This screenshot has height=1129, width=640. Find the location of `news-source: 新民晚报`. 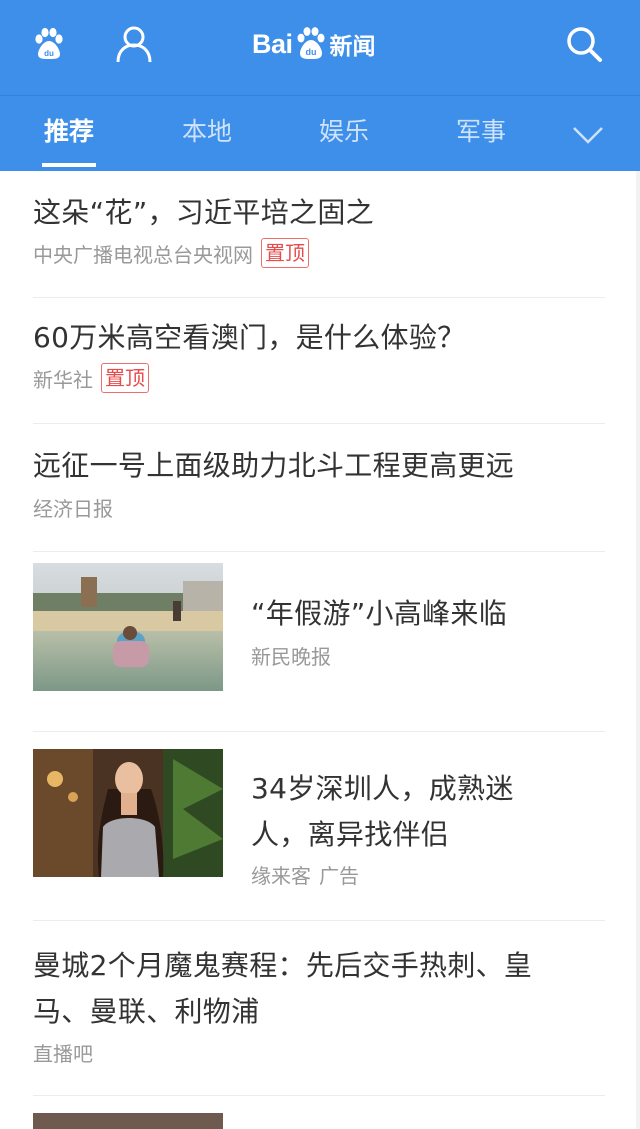

news-source: 新民晚报 is located at coordinates (291, 657).